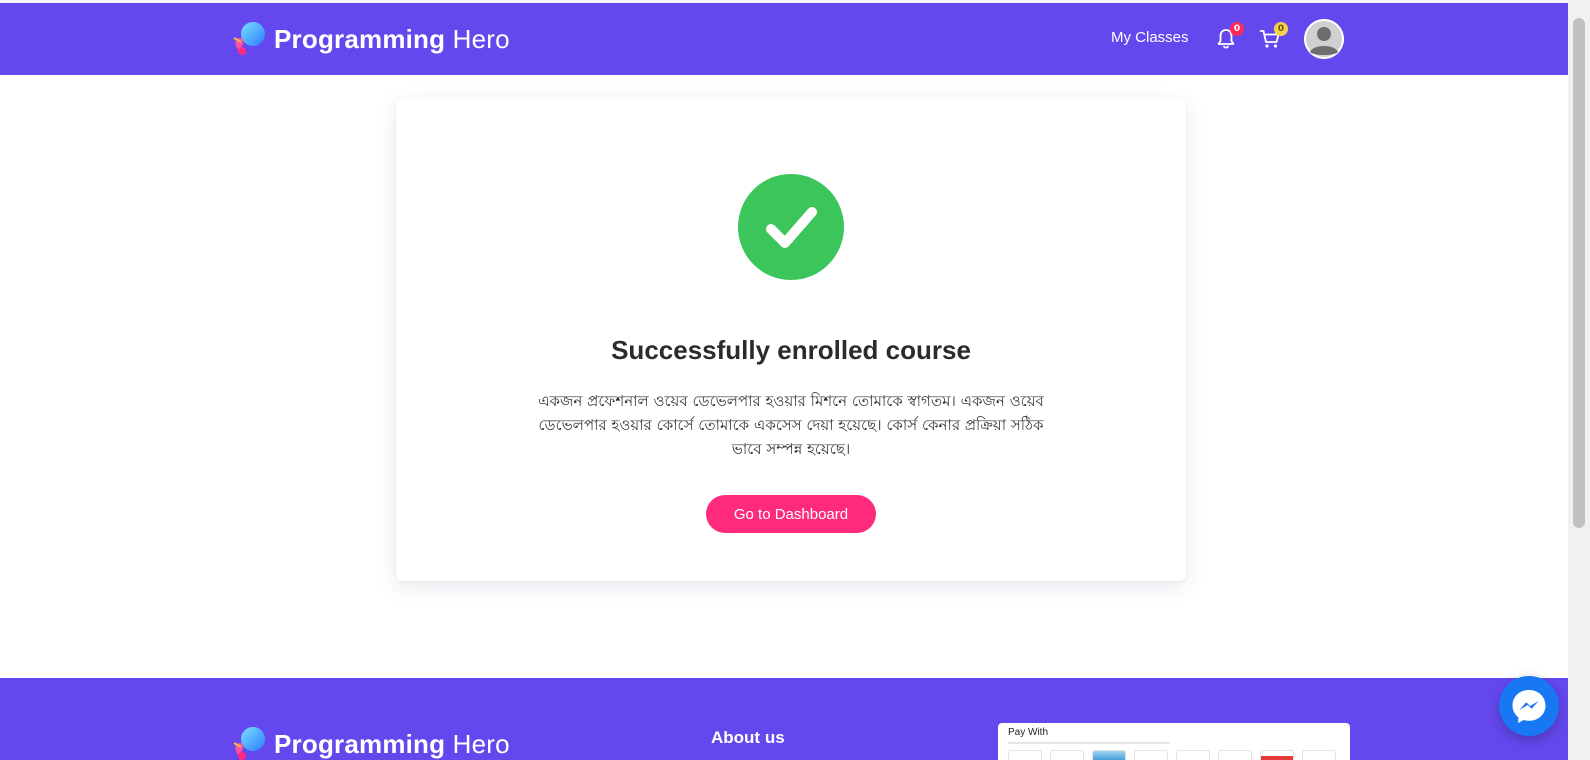 This screenshot has height=760, width=1590. I want to click on messenger-icon, so click(1529, 706).